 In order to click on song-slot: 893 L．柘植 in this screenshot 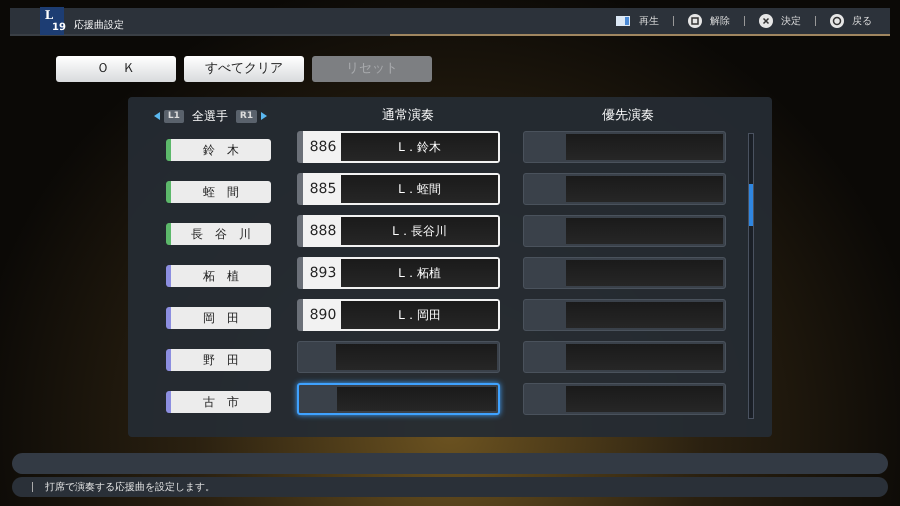, I will do `click(398, 273)`.